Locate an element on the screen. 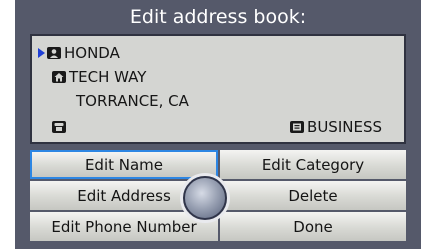  entry-city-row: TORRANCE, CA is located at coordinates (132, 101).